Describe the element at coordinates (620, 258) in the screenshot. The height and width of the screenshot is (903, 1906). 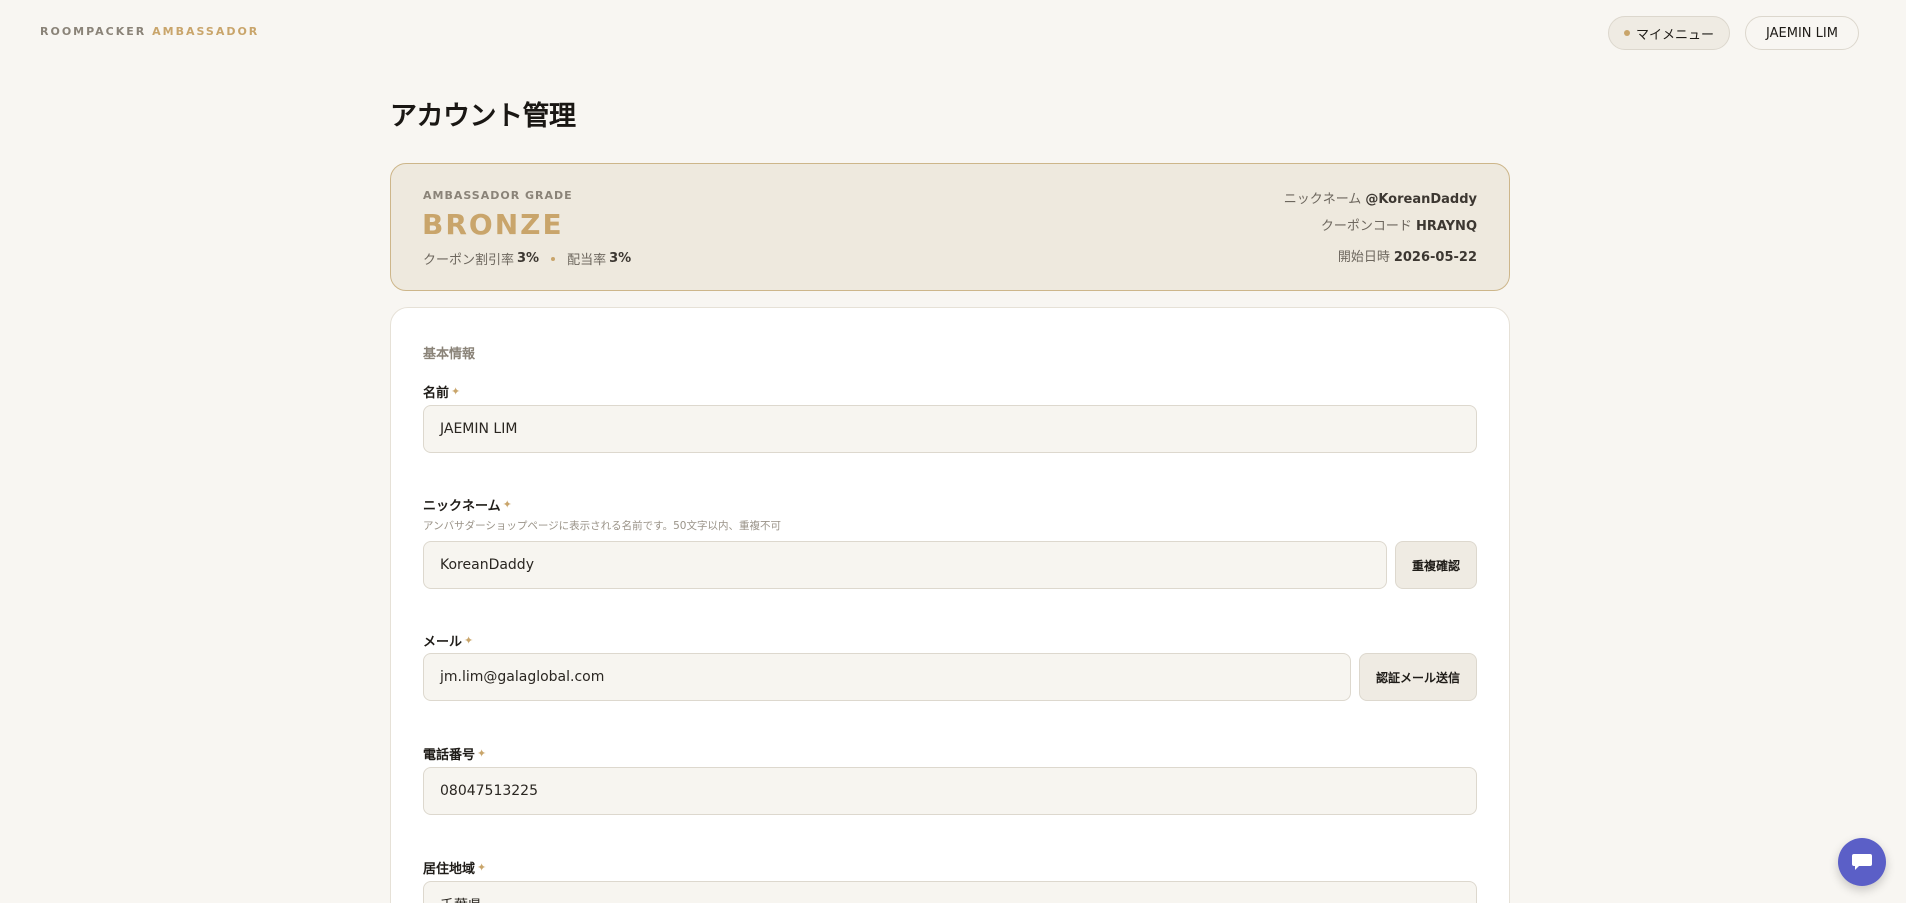
I see `dividend-value: 3%` at that location.